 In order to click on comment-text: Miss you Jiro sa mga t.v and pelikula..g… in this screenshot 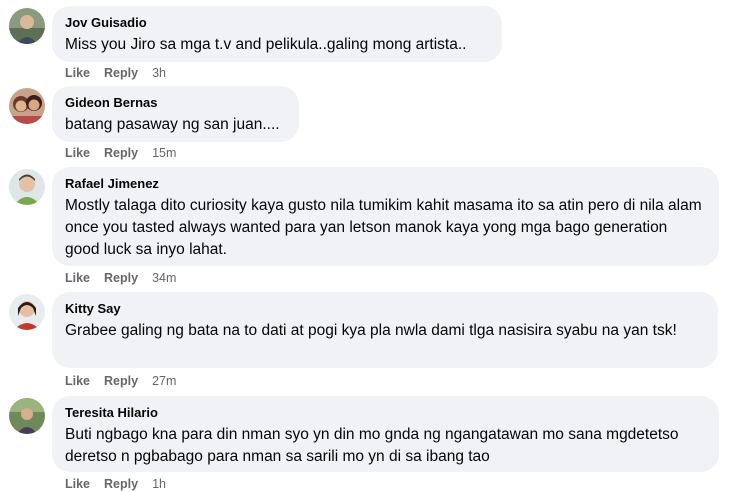, I will do `click(266, 44)`.